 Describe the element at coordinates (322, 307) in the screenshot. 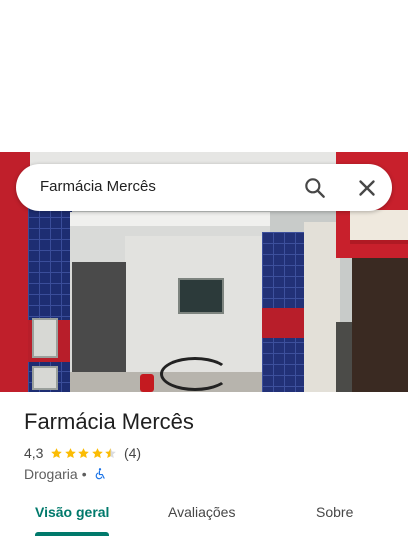

I see `photo-pillar` at that location.